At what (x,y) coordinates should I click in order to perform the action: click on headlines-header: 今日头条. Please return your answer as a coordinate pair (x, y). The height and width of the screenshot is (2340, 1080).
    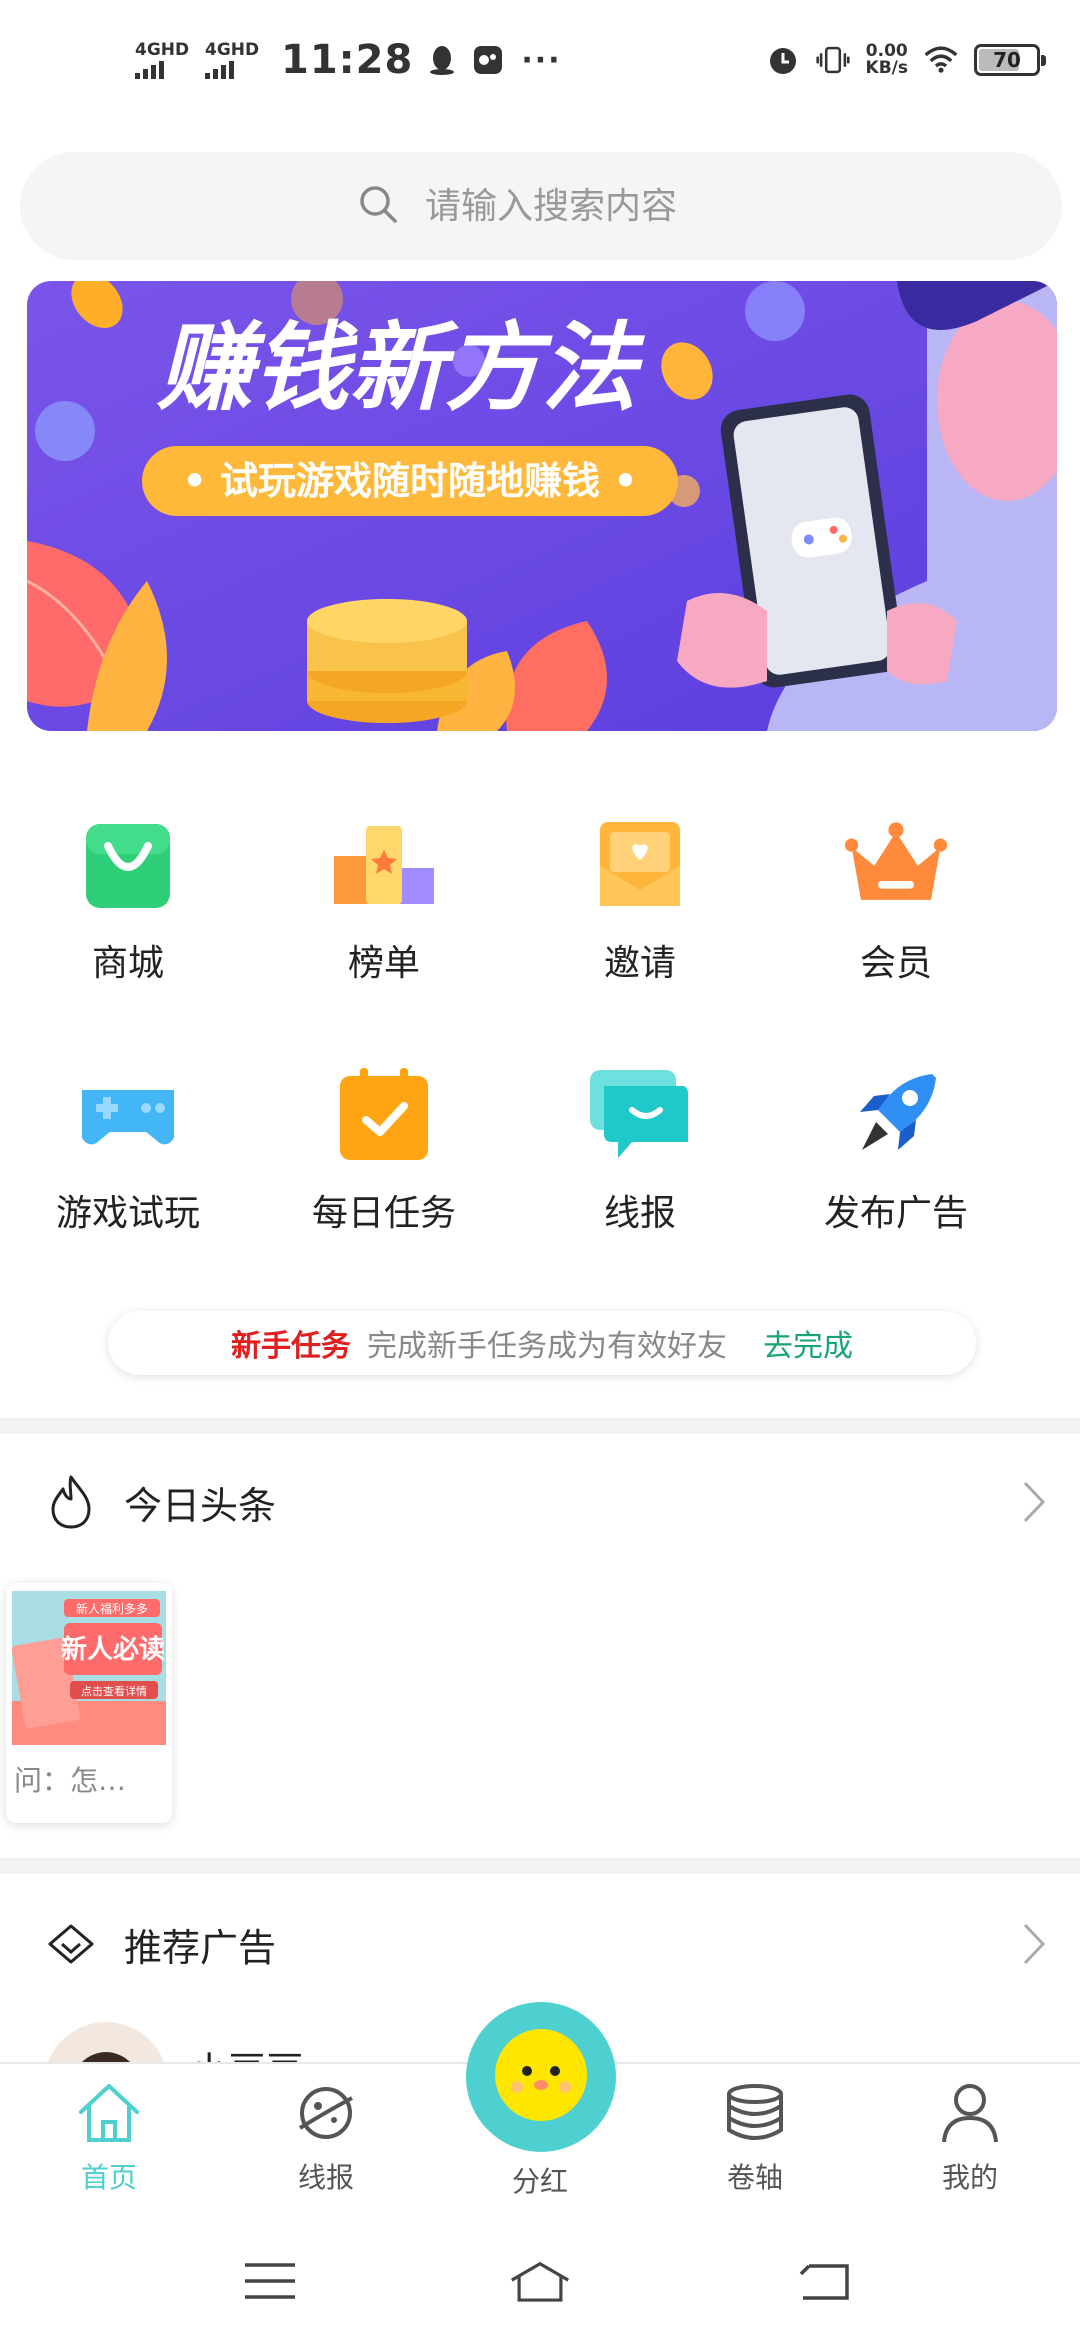
    Looking at the image, I should click on (540, 1502).